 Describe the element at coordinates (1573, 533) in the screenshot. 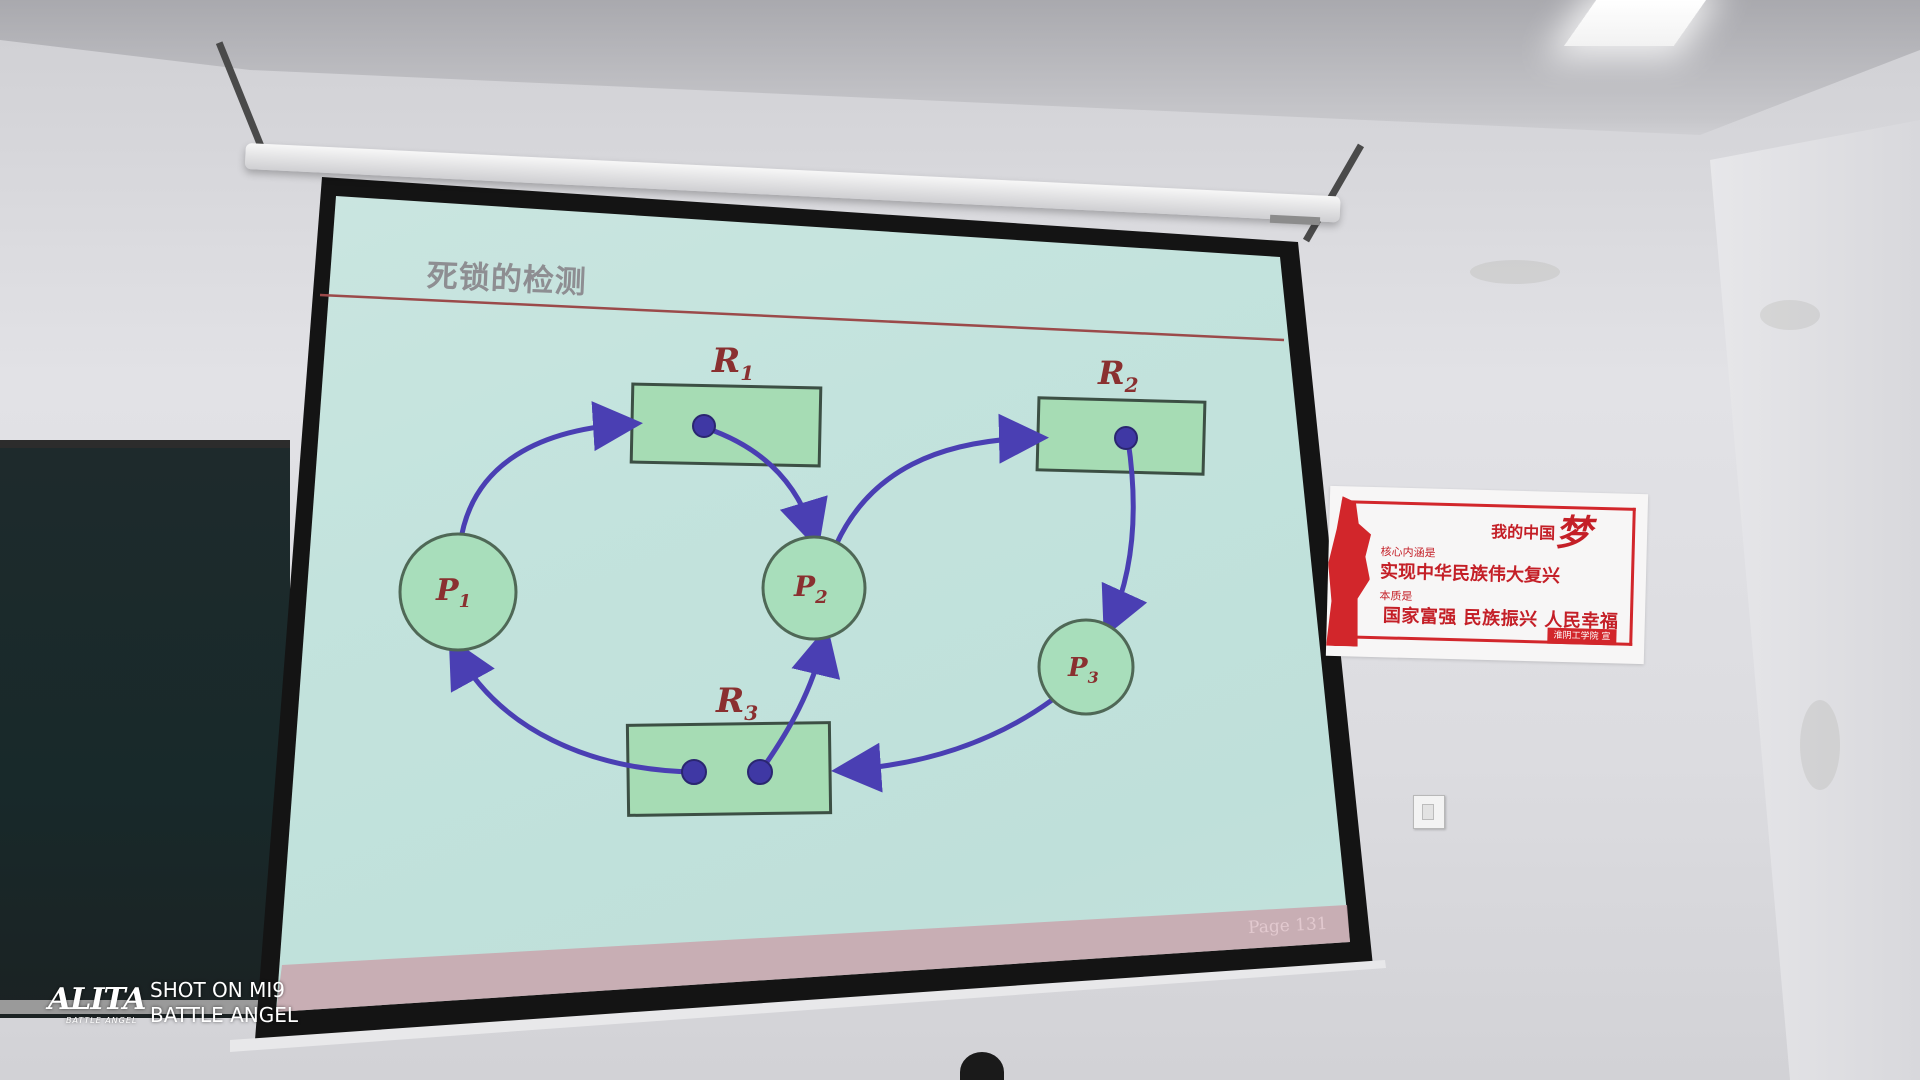

I see `poster-dream-glyph: 梦` at that location.